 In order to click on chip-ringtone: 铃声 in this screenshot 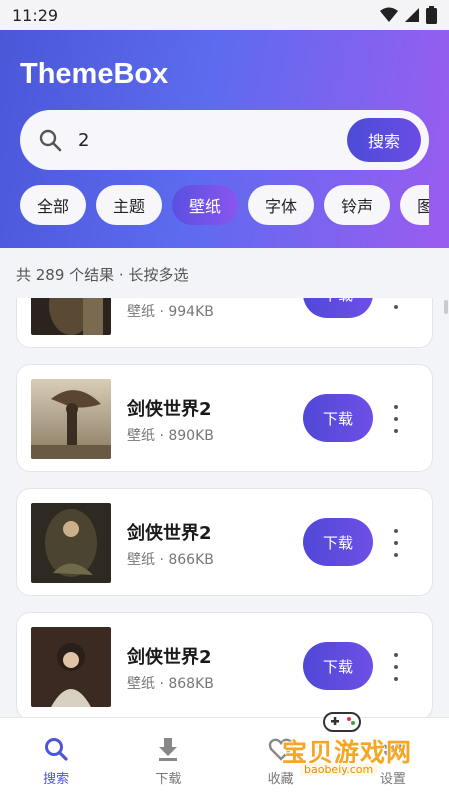, I will do `click(357, 205)`.